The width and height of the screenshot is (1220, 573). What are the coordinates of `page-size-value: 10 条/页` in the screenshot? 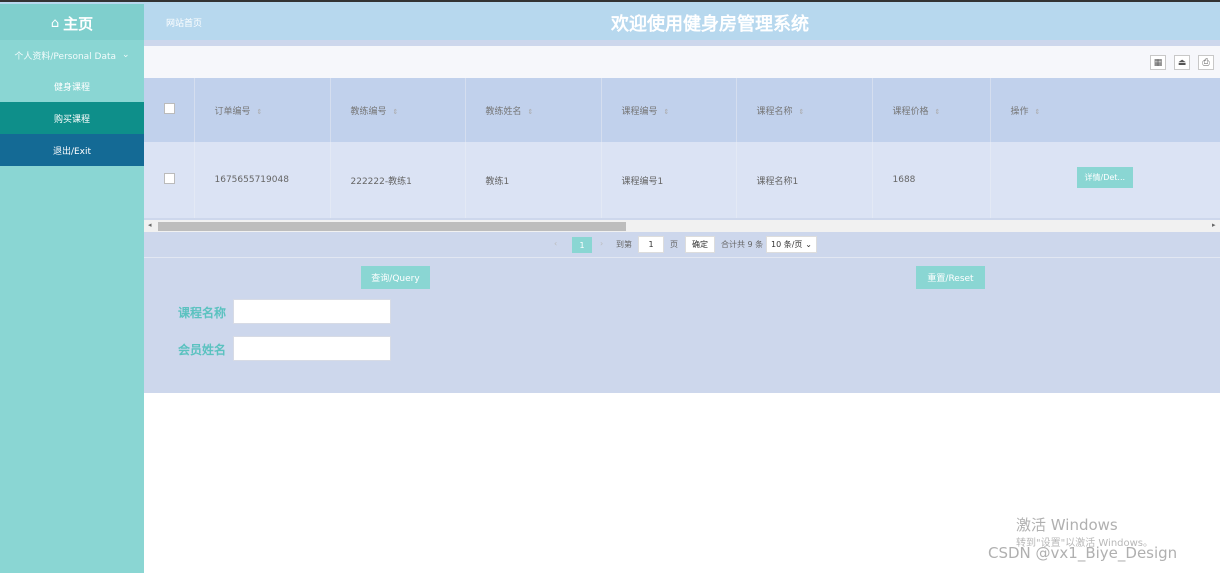 It's located at (787, 244).